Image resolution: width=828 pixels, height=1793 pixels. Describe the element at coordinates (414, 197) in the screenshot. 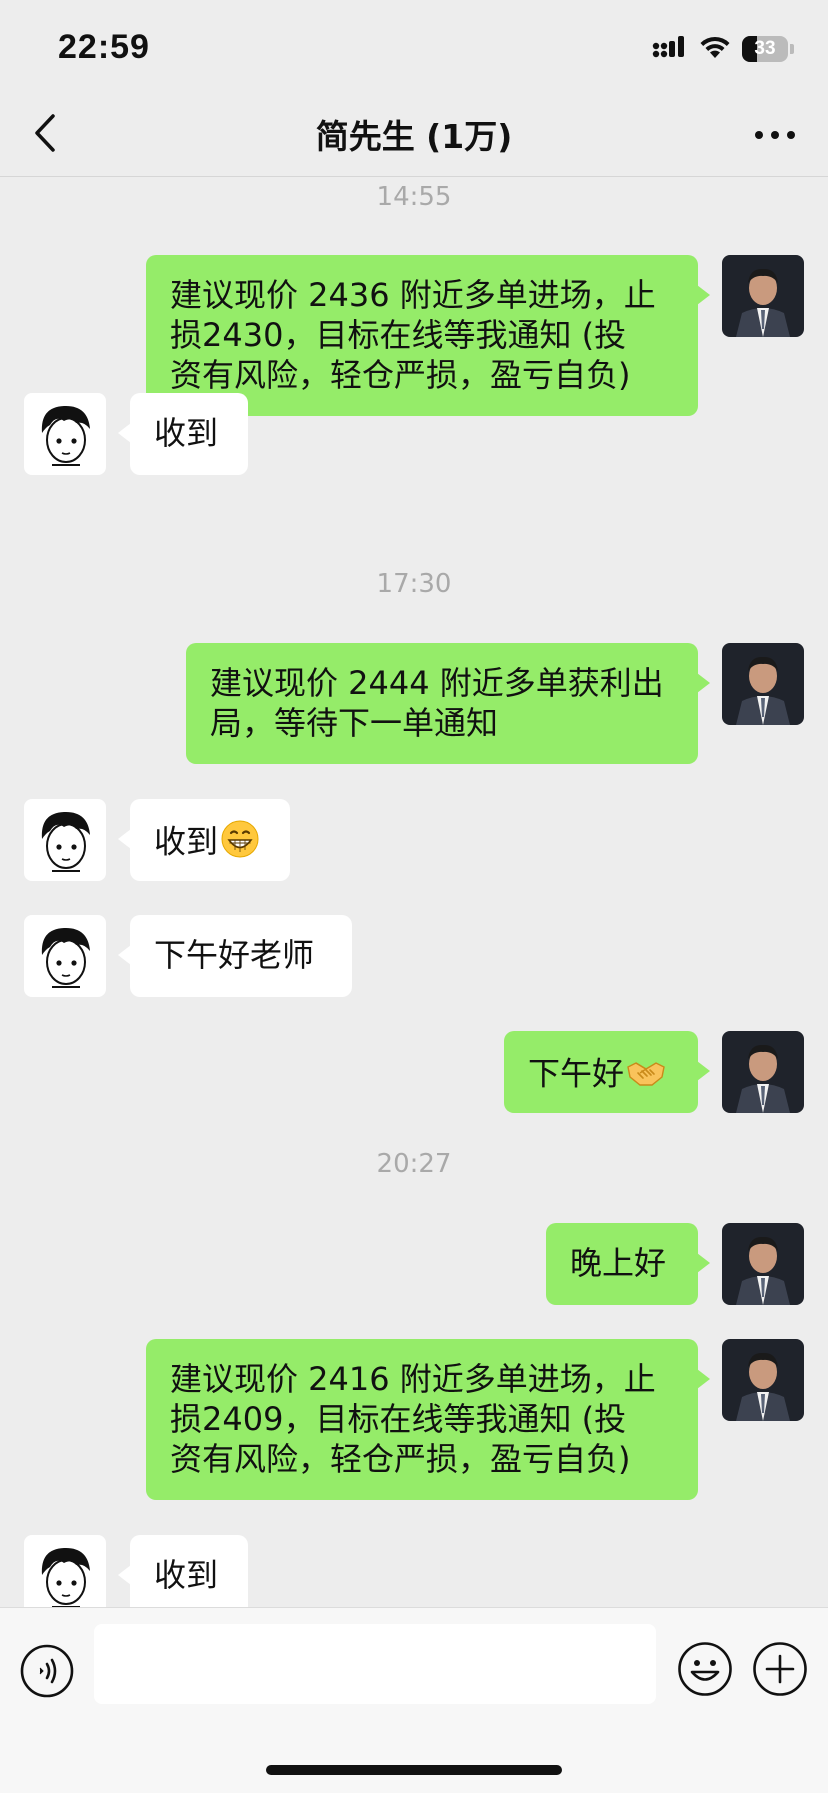

I see `timestamp: 14:55` at that location.